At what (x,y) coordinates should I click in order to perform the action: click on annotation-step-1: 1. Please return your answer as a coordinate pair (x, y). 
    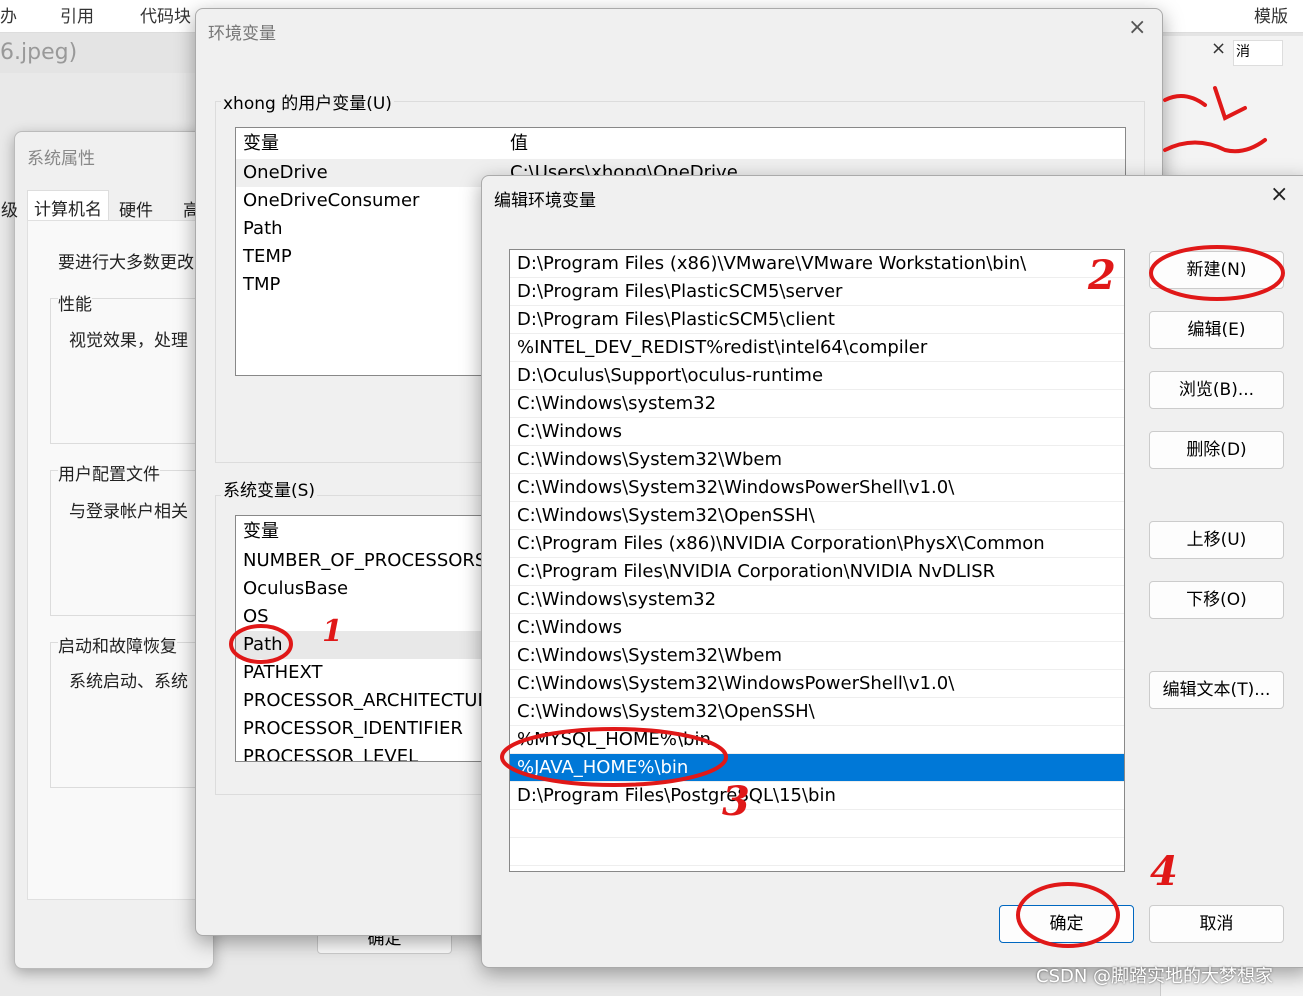
    Looking at the image, I should click on (332, 631).